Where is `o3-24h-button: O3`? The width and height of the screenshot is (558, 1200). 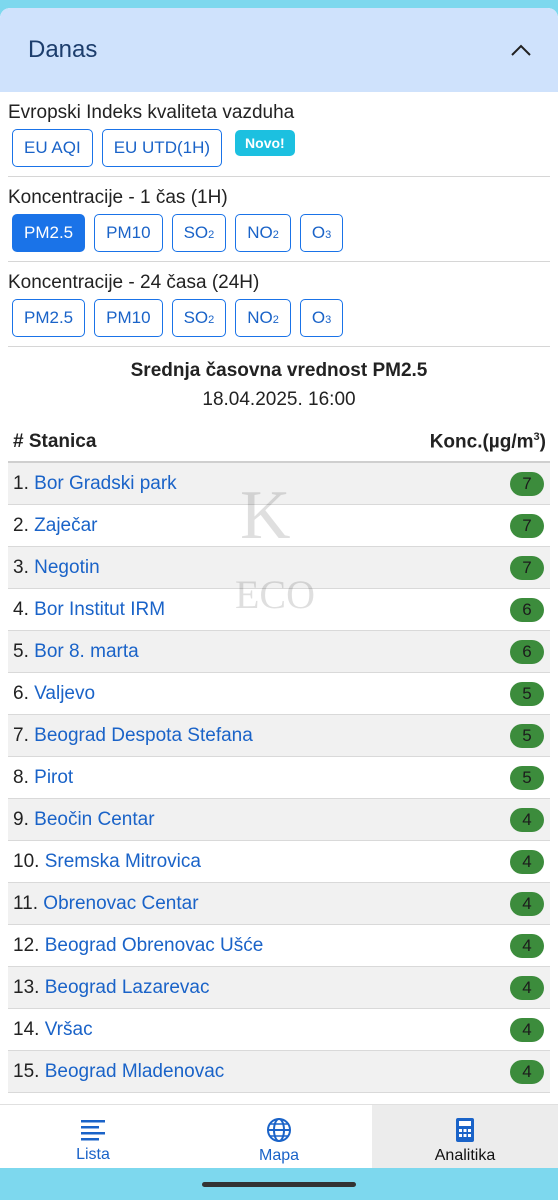 o3-24h-button: O3 is located at coordinates (321, 318).